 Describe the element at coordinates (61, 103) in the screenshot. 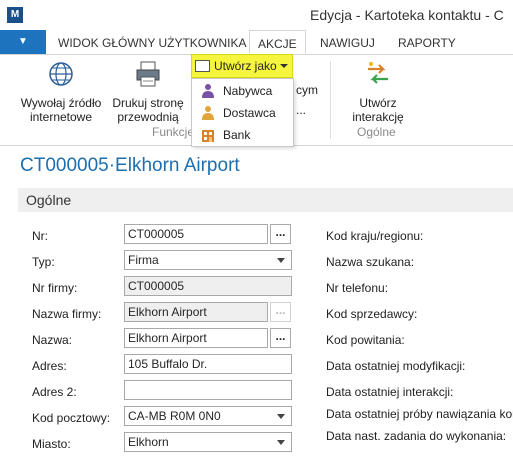

I see `browse-label-1: Wywołaj źródło` at that location.